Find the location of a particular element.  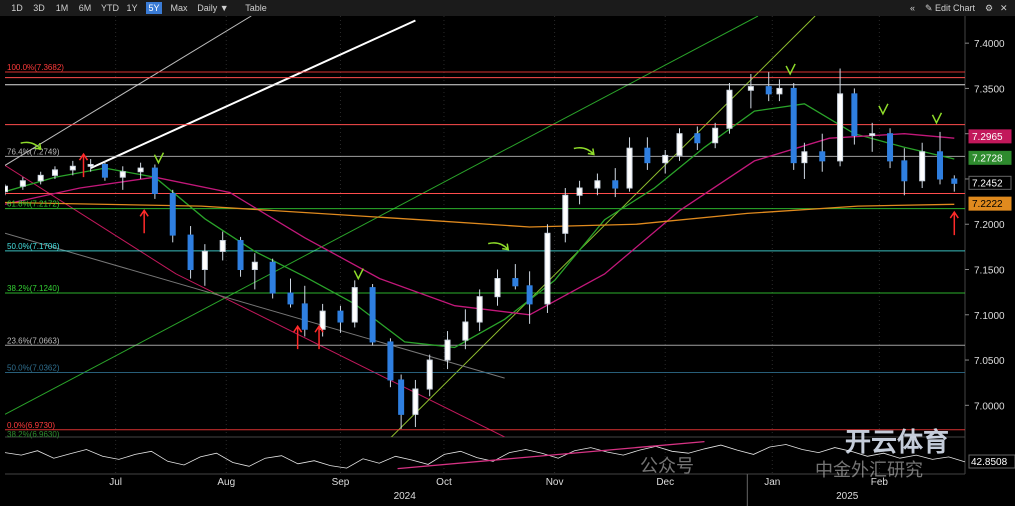

x-tick-label: Nov is located at coordinates (555, 482).